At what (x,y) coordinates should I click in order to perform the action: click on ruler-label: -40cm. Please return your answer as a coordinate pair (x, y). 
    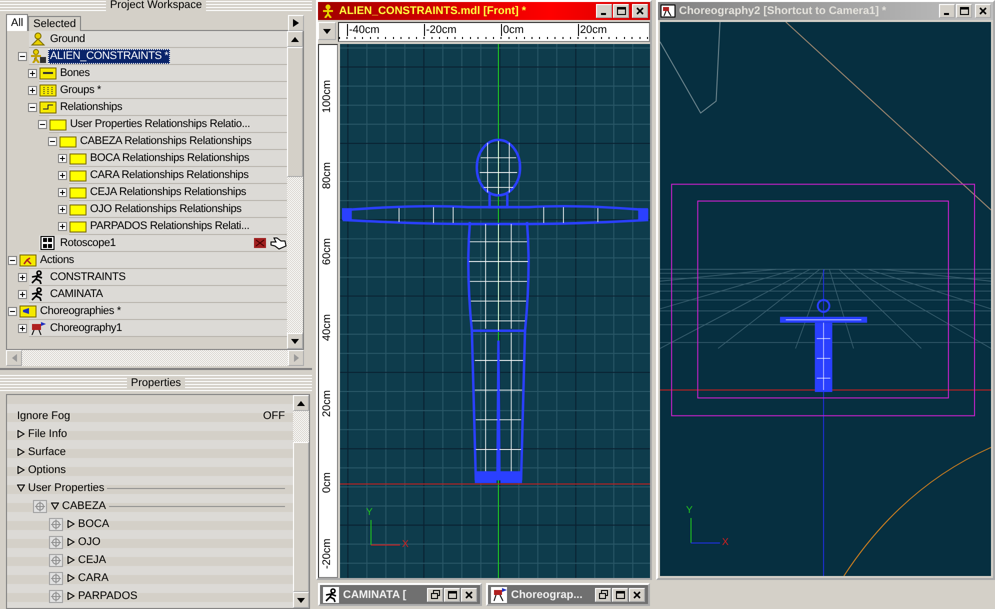
    Looking at the image, I should click on (363, 30).